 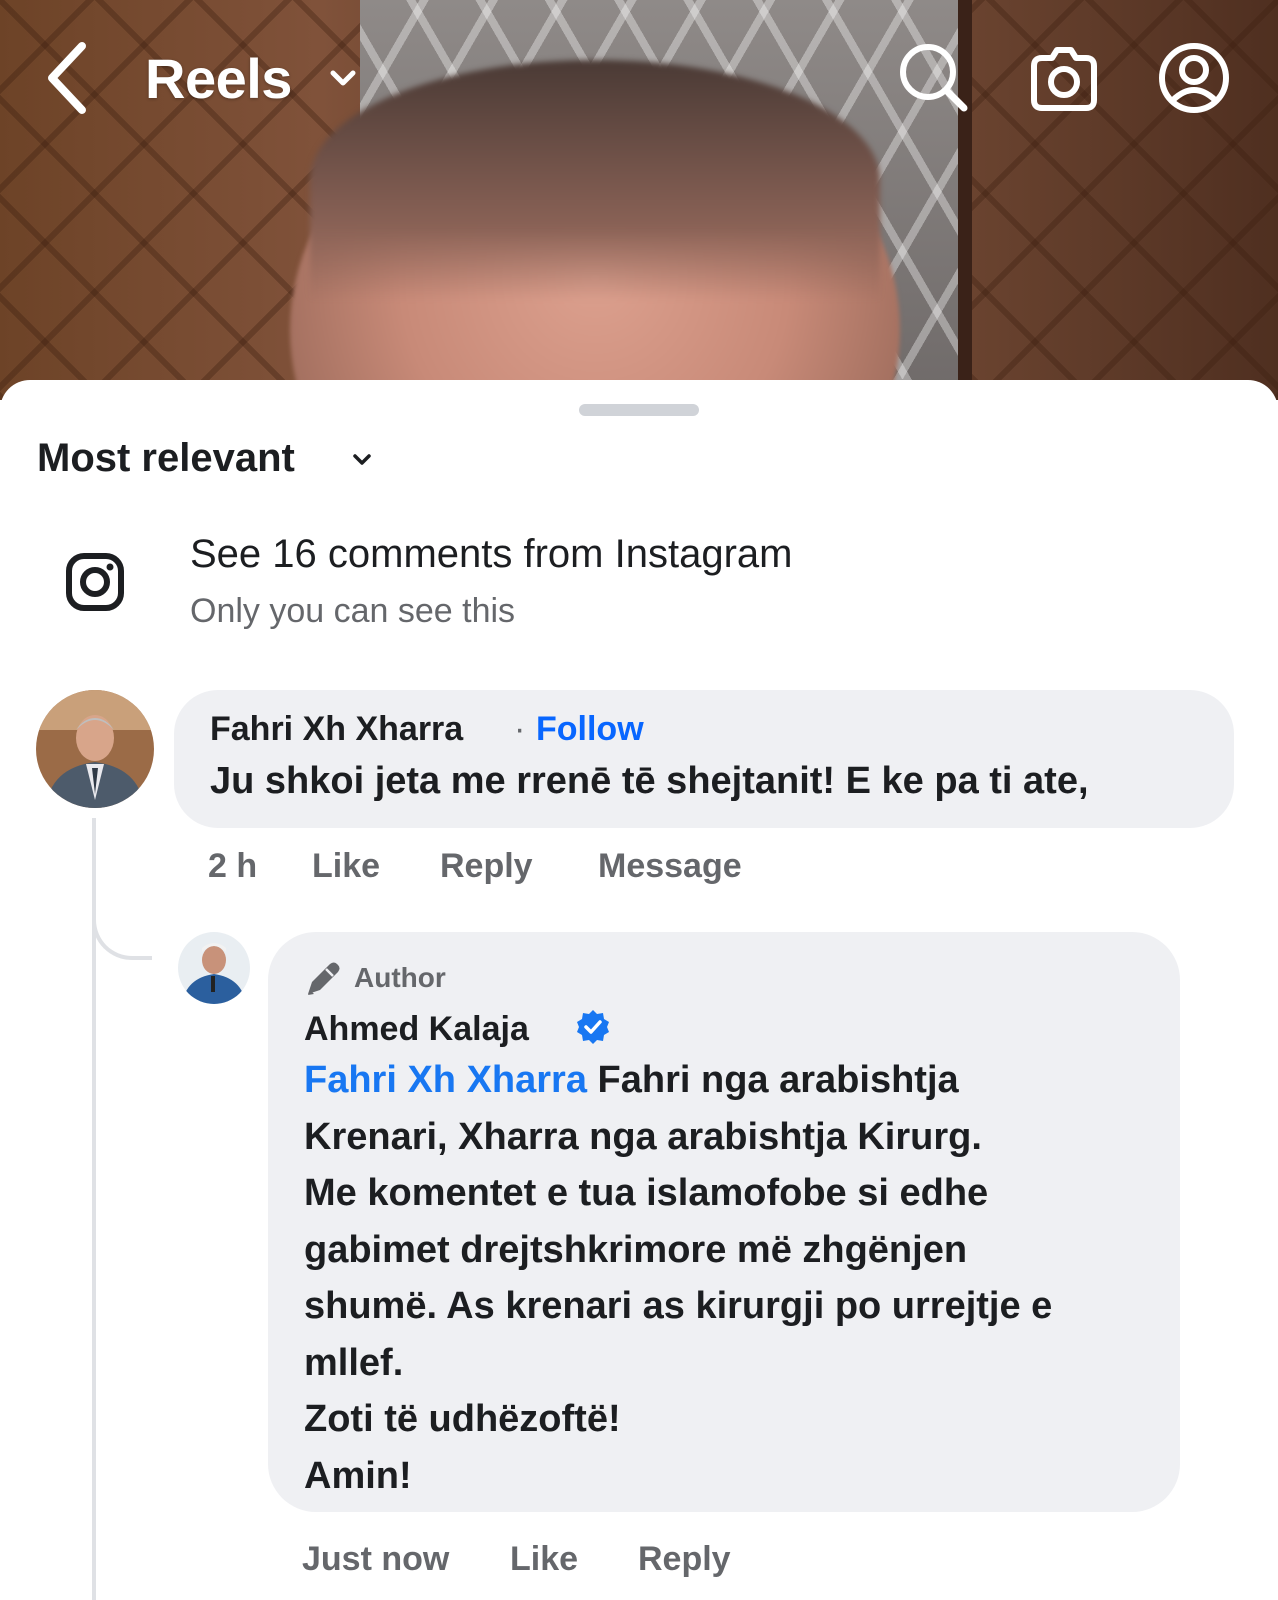 I want to click on author-label: Author, so click(x=400, y=977).